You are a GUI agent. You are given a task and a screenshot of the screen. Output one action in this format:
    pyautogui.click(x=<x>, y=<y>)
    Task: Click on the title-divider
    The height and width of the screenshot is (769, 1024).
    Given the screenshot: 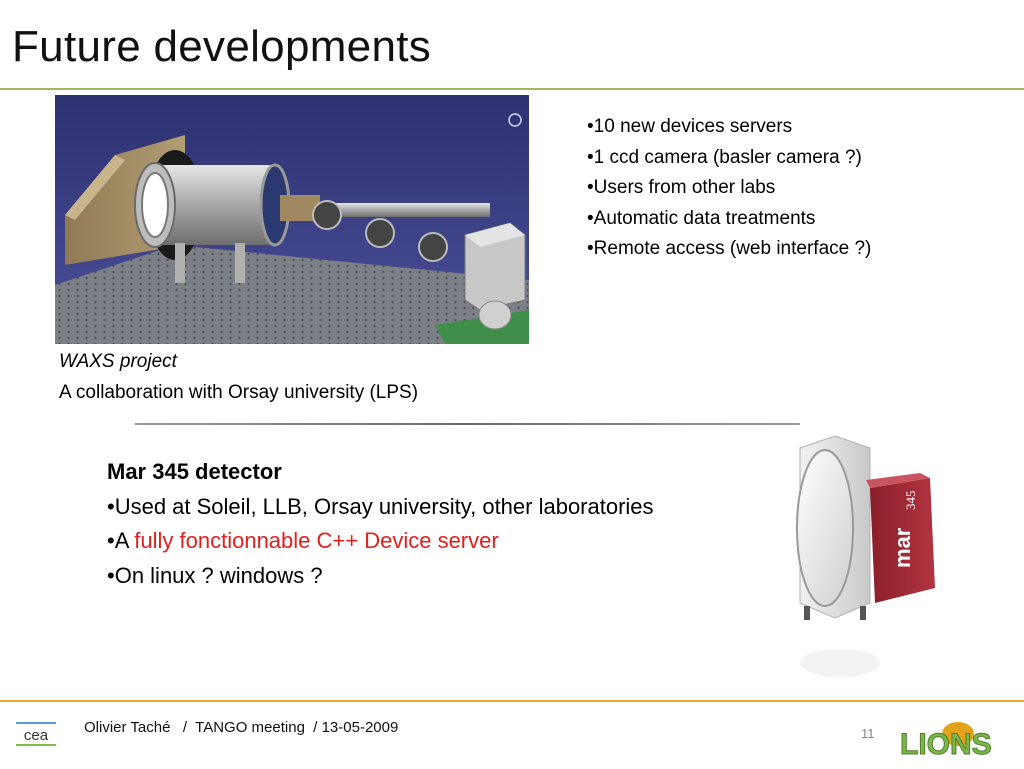 What is the action you would take?
    pyautogui.click(x=512, y=89)
    